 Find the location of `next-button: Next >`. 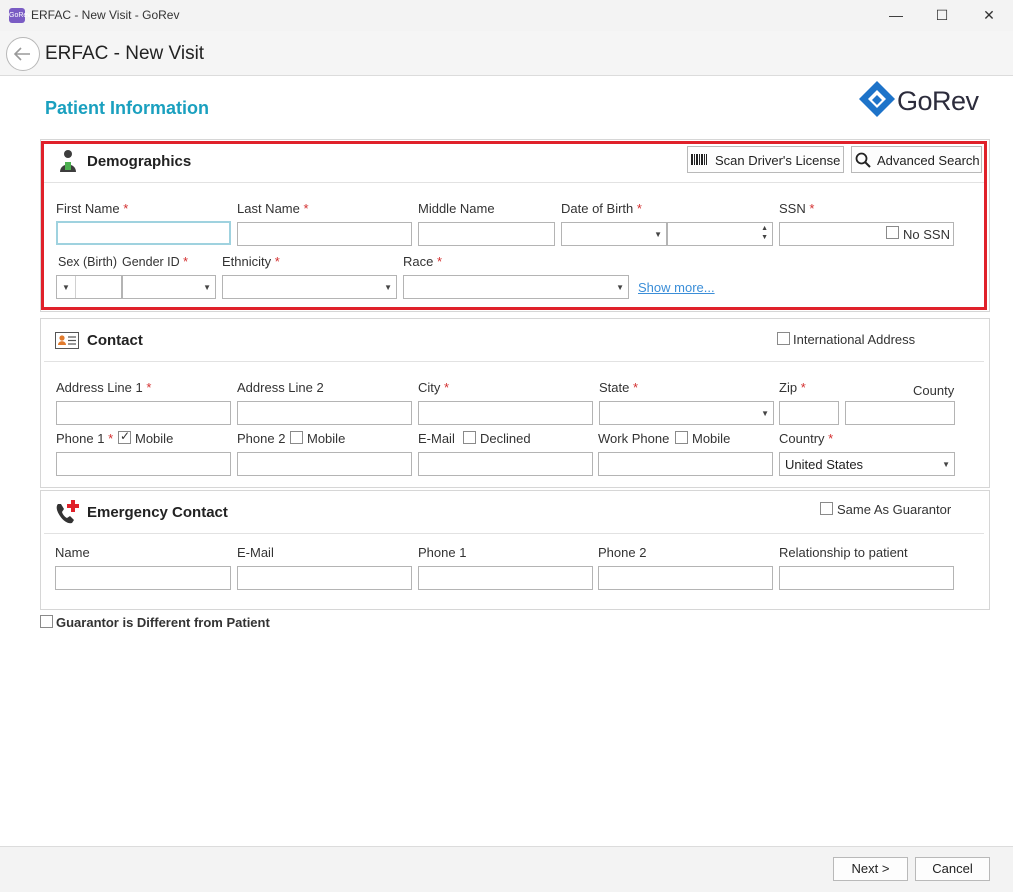

next-button: Next > is located at coordinates (870, 869).